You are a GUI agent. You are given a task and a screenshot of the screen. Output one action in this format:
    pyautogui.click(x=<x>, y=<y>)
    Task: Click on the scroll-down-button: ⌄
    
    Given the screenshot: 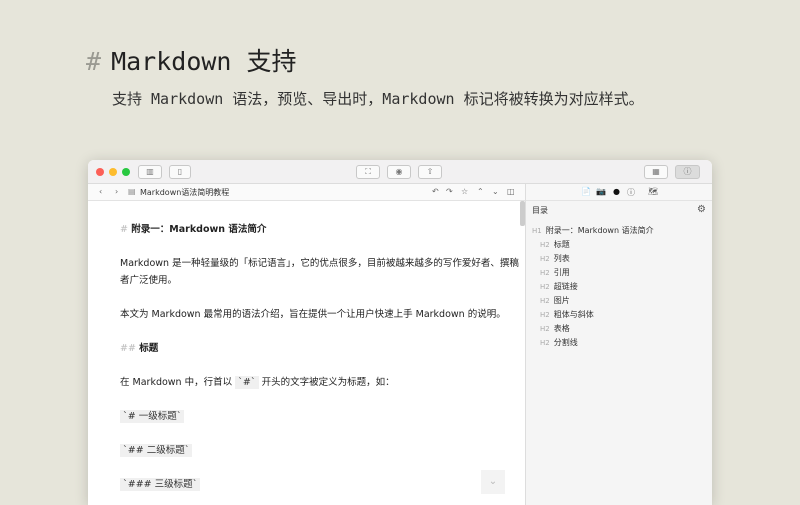 What is the action you would take?
    pyautogui.click(x=493, y=482)
    